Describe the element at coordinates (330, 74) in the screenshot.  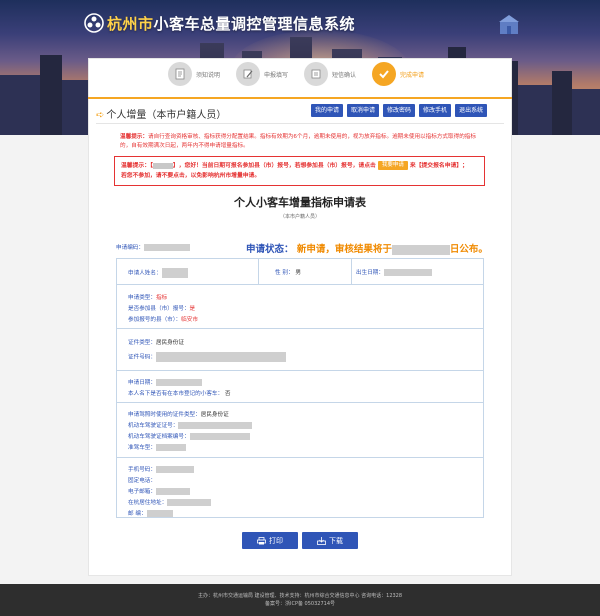
I see `step-sms-confirm: 短信确认` at that location.